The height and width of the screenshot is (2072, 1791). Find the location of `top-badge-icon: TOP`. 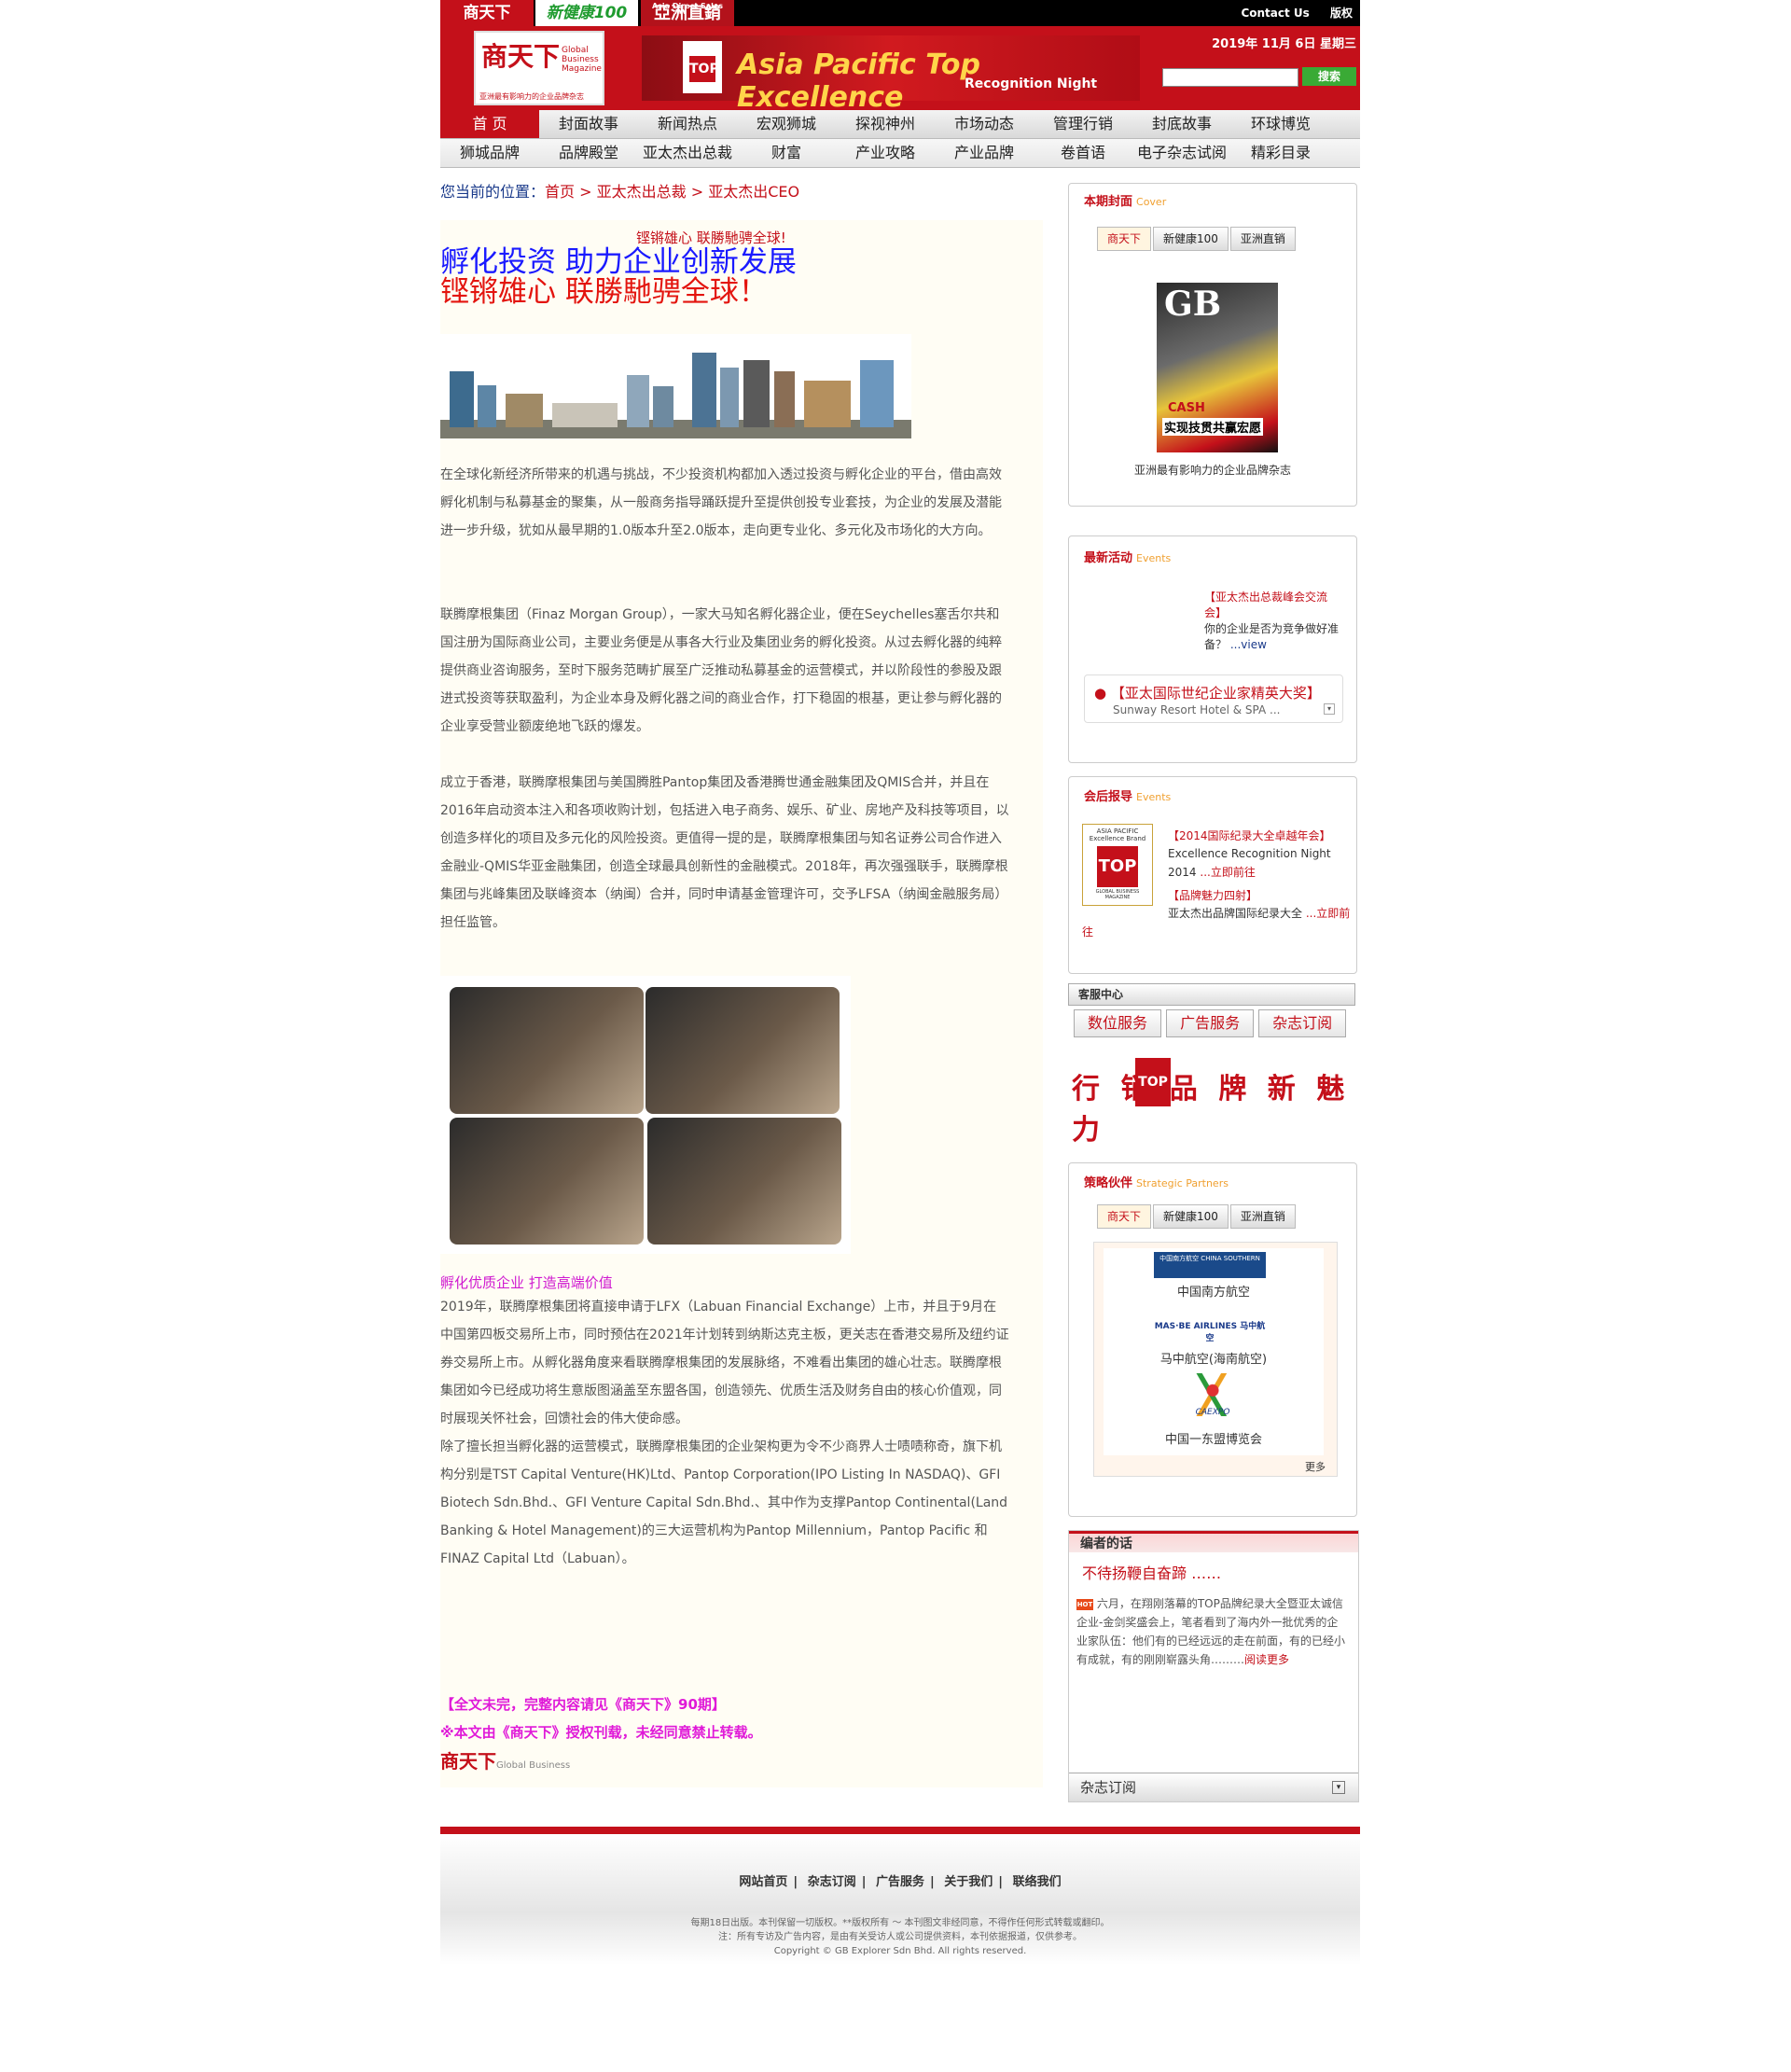

top-badge-icon: TOP is located at coordinates (702, 67).